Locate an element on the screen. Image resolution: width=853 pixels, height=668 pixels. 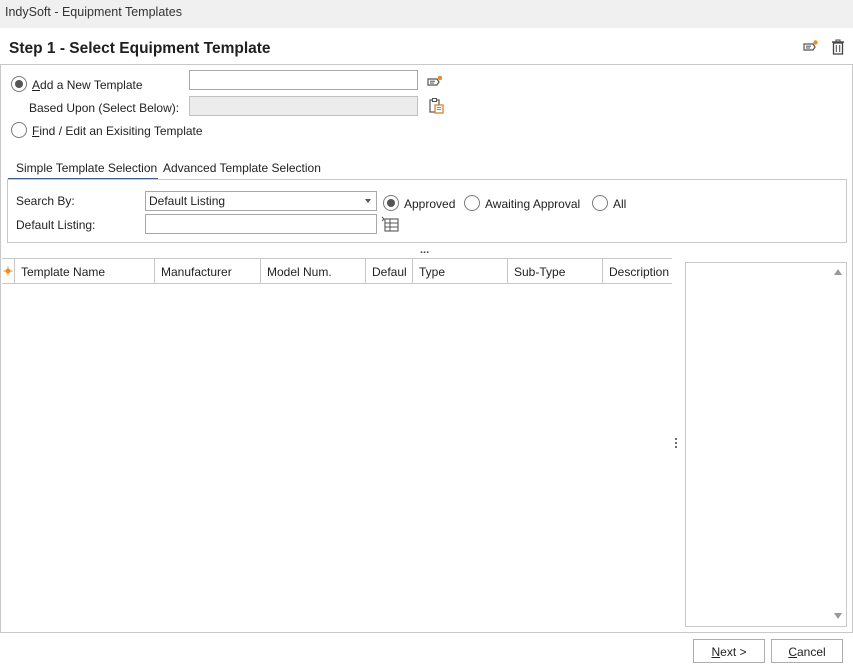
next-button: Next > is located at coordinates (729, 651).